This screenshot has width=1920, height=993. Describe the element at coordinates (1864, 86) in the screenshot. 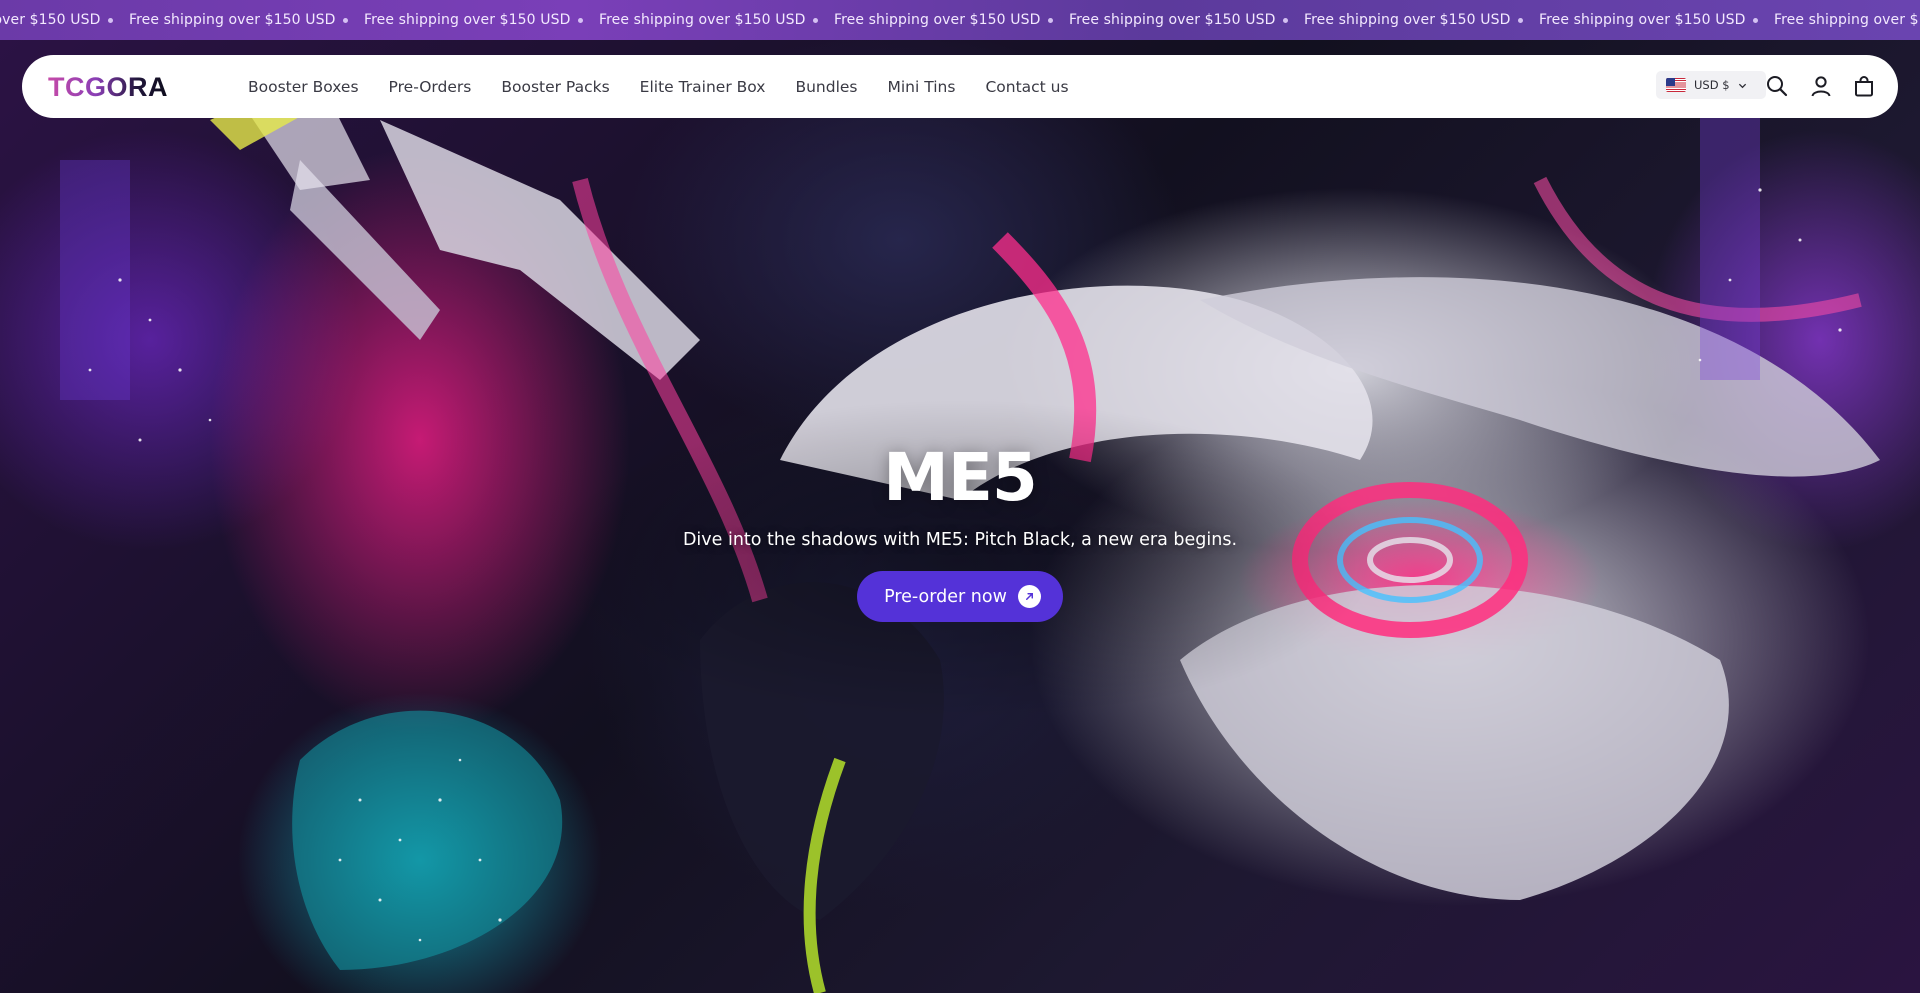

I see `cart-icon` at that location.